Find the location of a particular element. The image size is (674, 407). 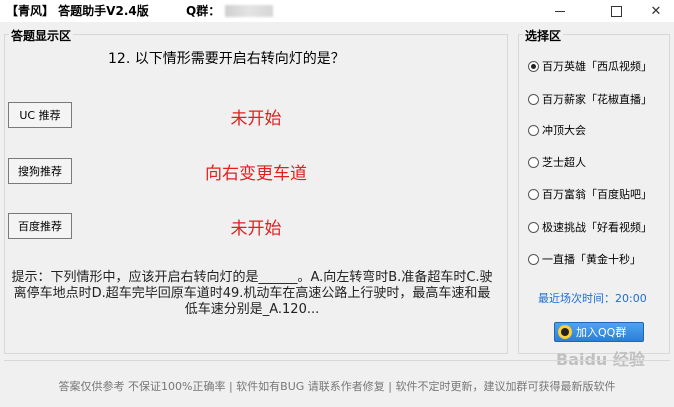

option-label: 极速挑战「好看视频」 is located at coordinates (597, 227).